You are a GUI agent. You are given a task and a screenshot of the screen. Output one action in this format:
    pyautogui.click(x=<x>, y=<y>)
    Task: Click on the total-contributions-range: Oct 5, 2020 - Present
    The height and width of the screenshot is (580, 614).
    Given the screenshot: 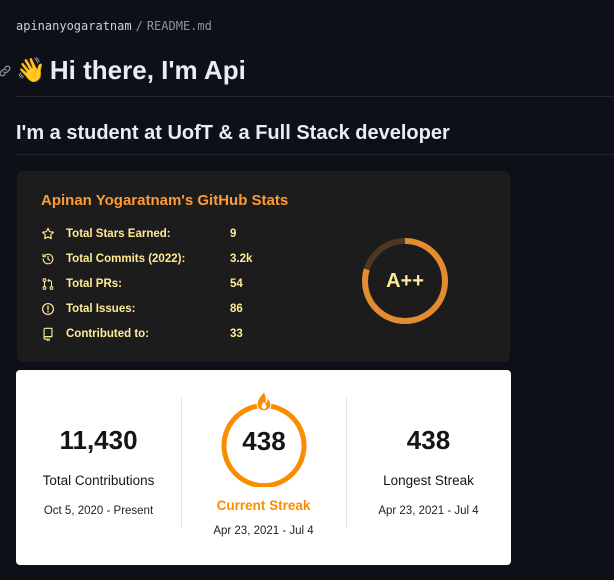 What is the action you would take?
    pyautogui.click(x=98, y=511)
    